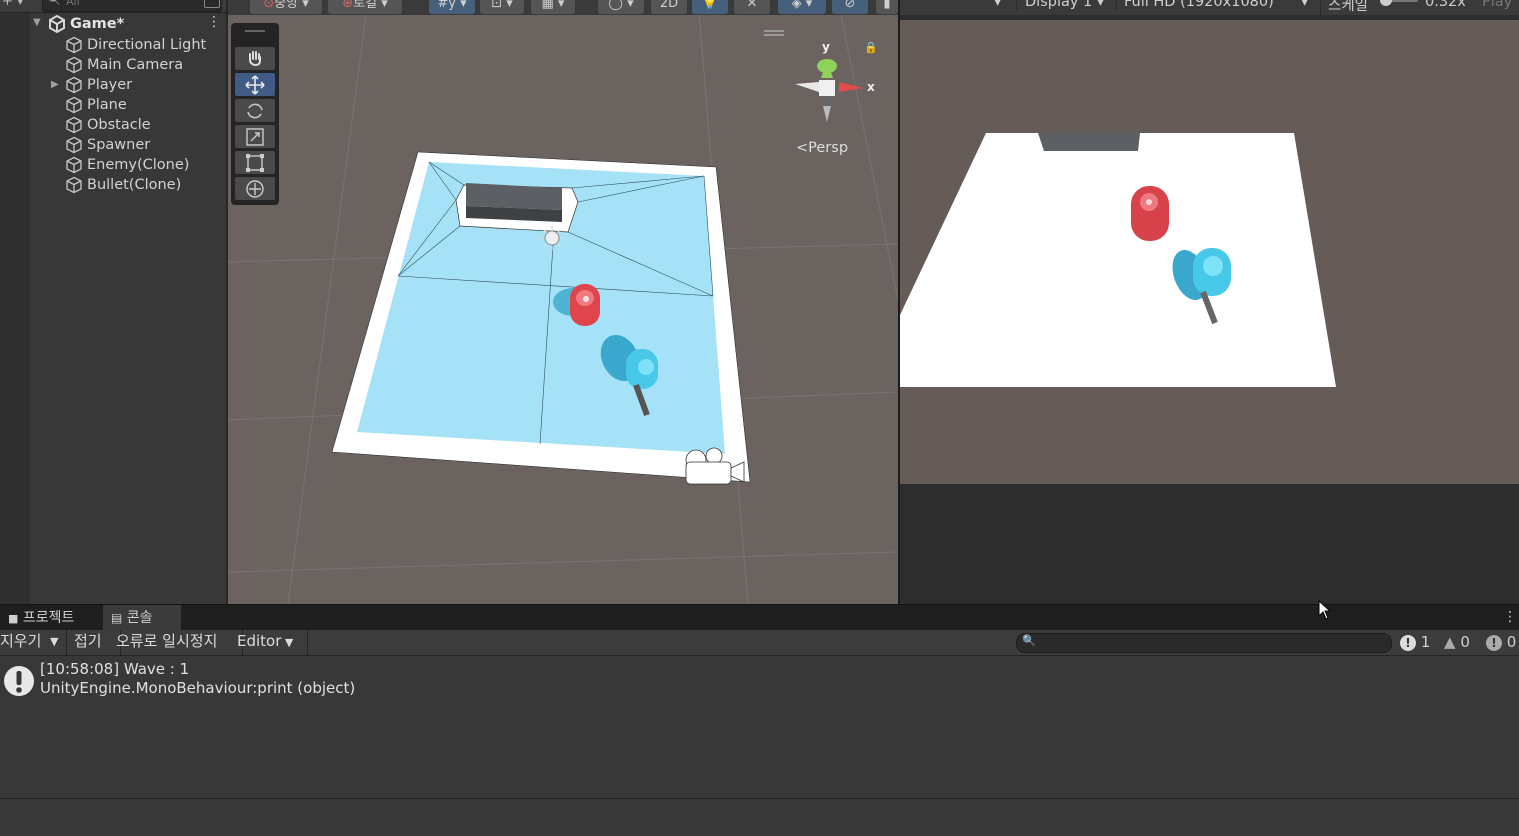 This screenshot has height=836, width=1519. Describe the element at coordinates (1344, 7) in the screenshot. I see `scale-label: 스케일` at that location.